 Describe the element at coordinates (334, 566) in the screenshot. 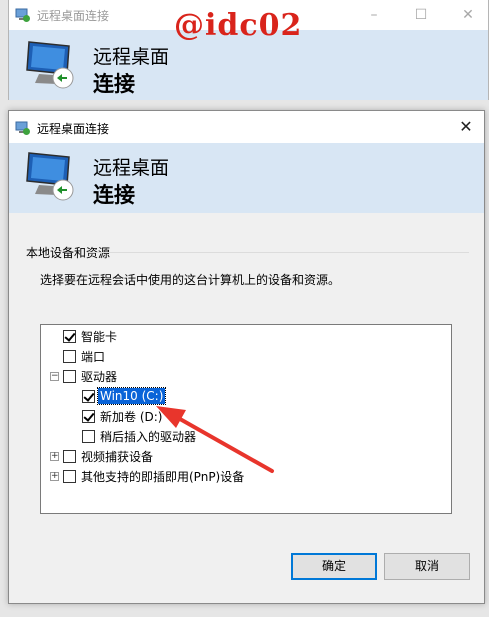

I see `ok-button: 确定` at that location.